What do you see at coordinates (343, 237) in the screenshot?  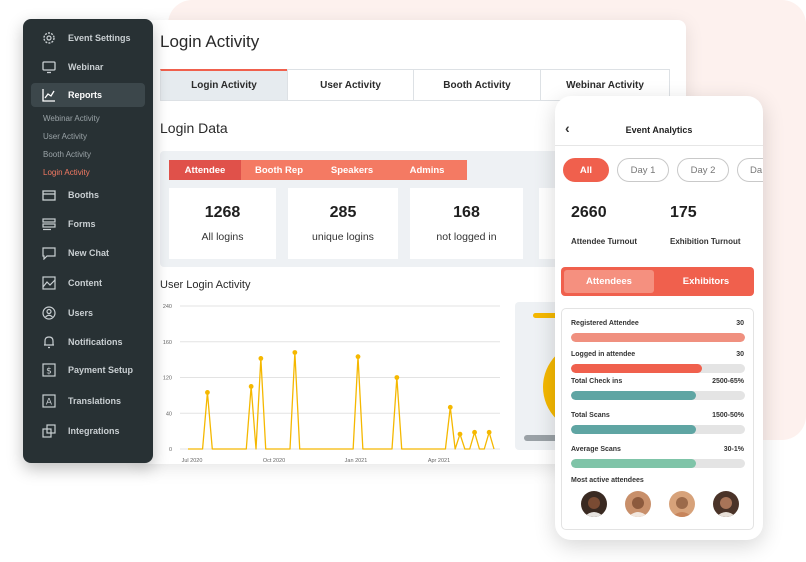 I see `stat-label: unique logins` at bounding box center [343, 237].